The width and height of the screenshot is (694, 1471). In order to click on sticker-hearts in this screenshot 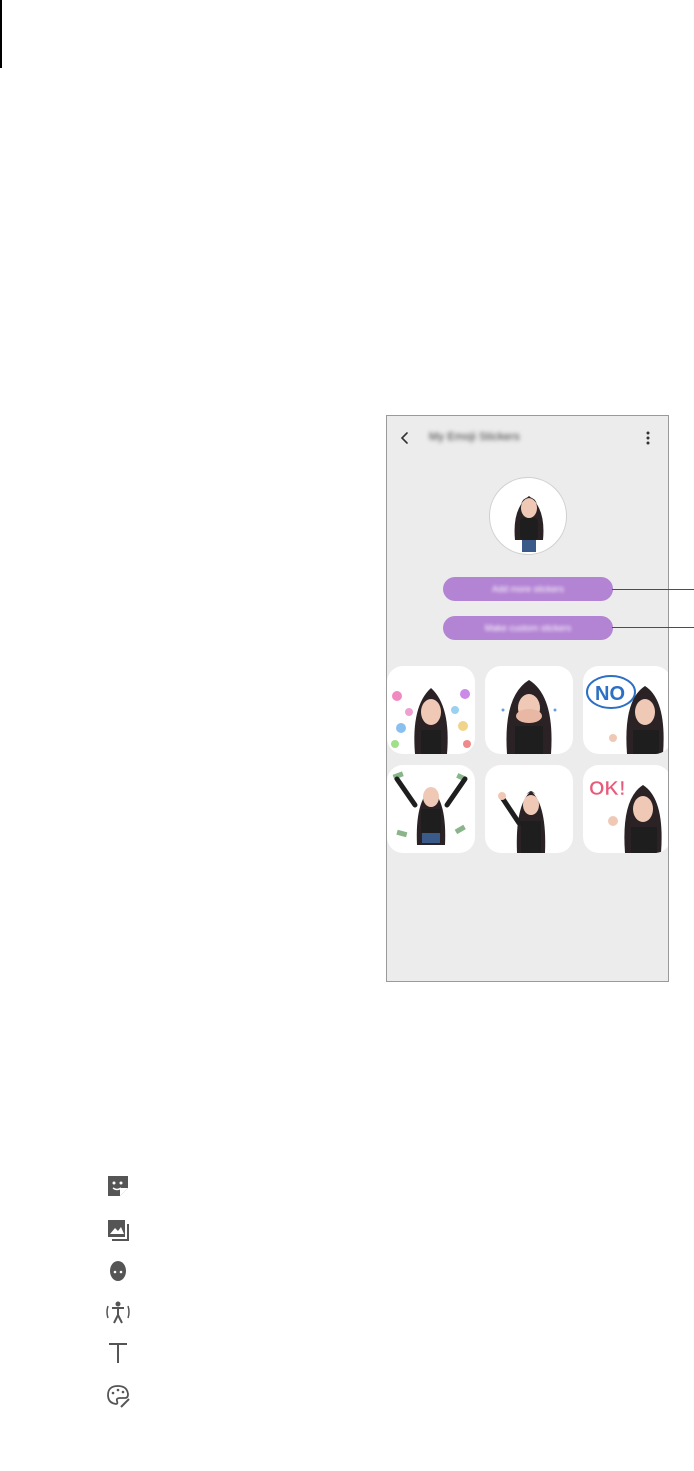, I will do `click(431, 710)`.